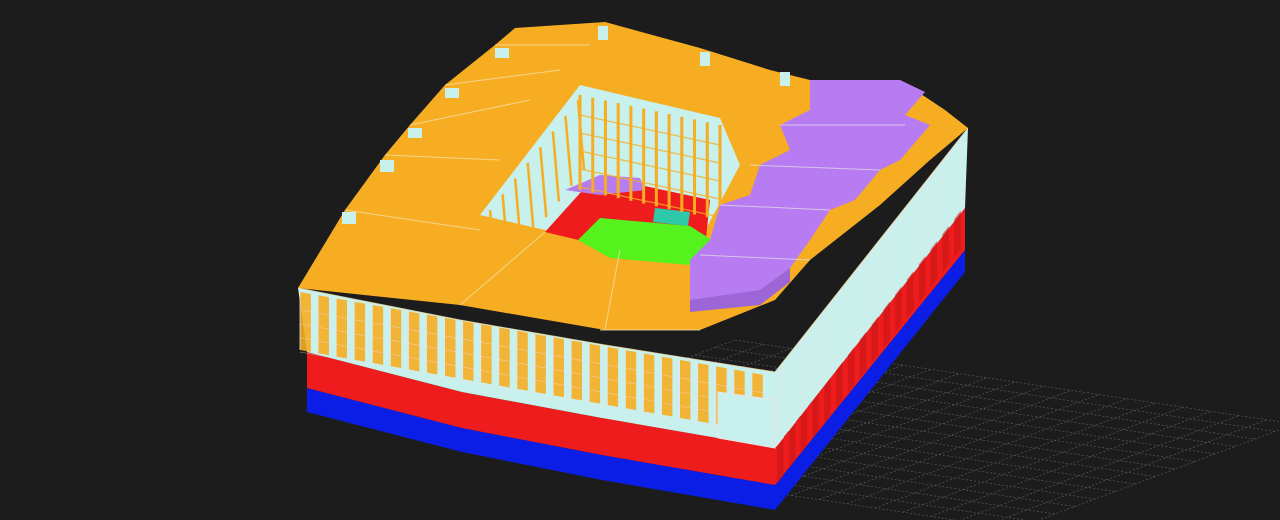  I want to click on grid-line, so click(1133, 469).